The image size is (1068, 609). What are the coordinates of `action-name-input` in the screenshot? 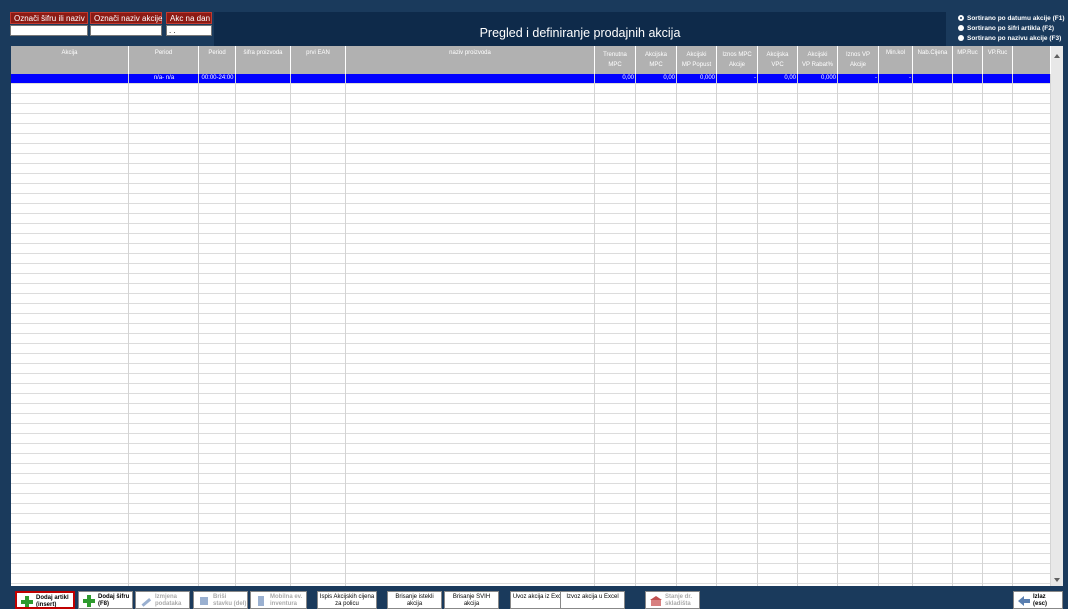 It's located at (126, 30).